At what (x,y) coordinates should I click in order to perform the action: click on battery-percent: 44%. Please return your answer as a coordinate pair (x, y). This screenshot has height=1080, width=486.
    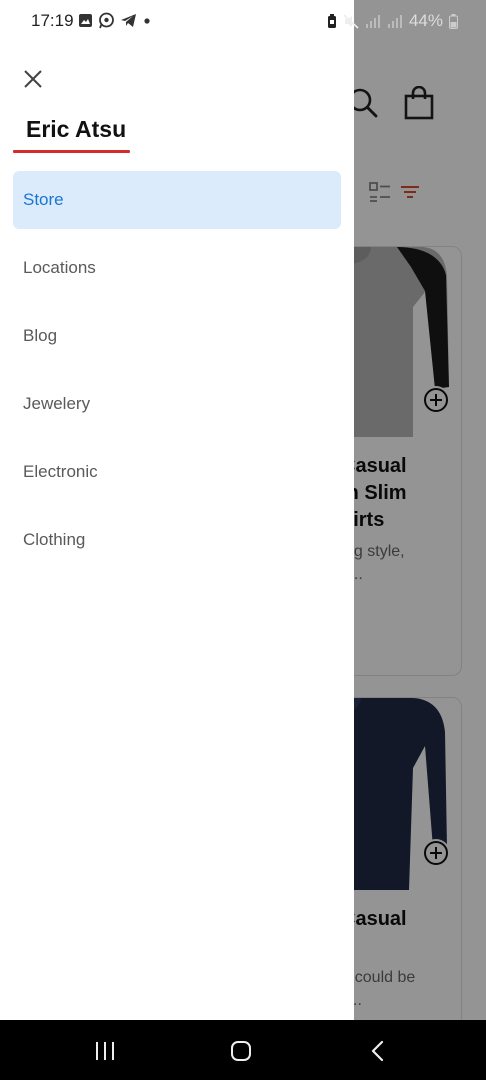
    Looking at the image, I should click on (425, 20).